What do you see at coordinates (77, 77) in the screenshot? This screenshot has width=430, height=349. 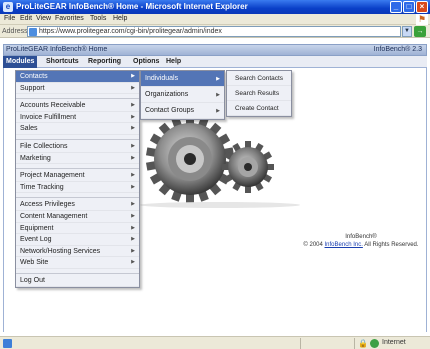 I see `menu-item-contacts: Contacts ▶` at bounding box center [77, 77].